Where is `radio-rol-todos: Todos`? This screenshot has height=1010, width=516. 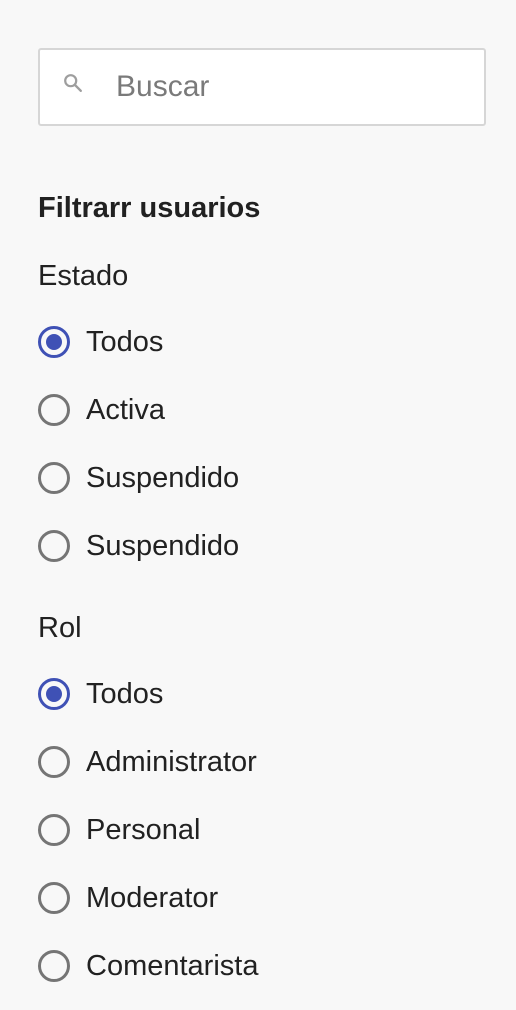 radio-rol-todos: Todos is located at coordinates (100, 694).